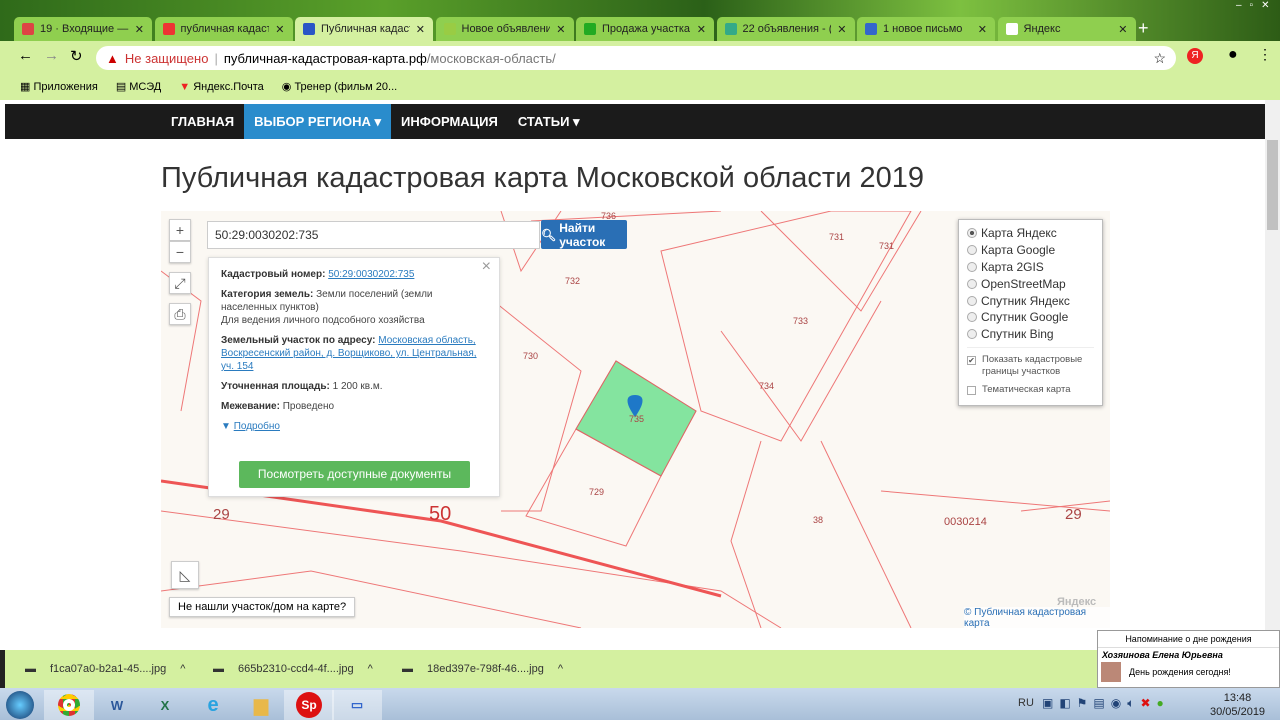 Image resolution: width=1280 pixels, height=720 pixels. I want to click on image-file-icon: ▬, so click(30, 669).